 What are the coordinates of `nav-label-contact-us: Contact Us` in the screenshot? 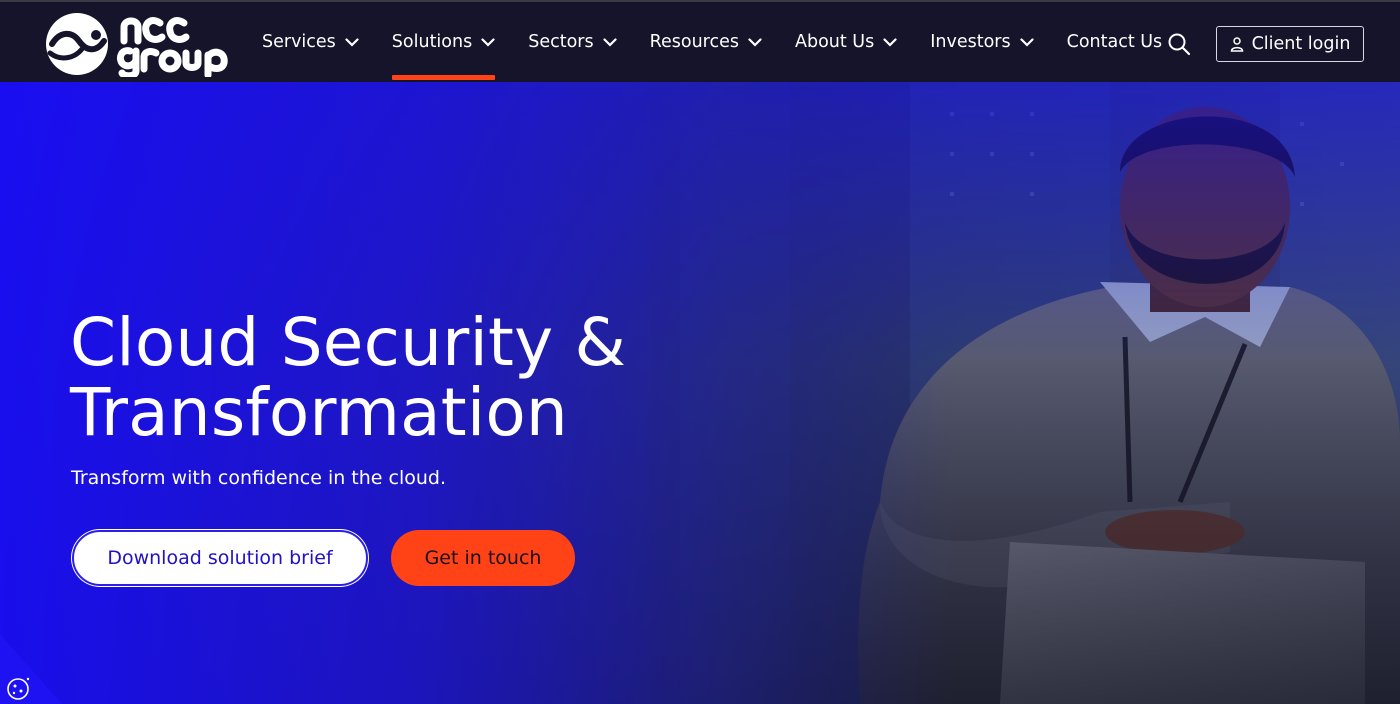 It's located at (1114, 42).